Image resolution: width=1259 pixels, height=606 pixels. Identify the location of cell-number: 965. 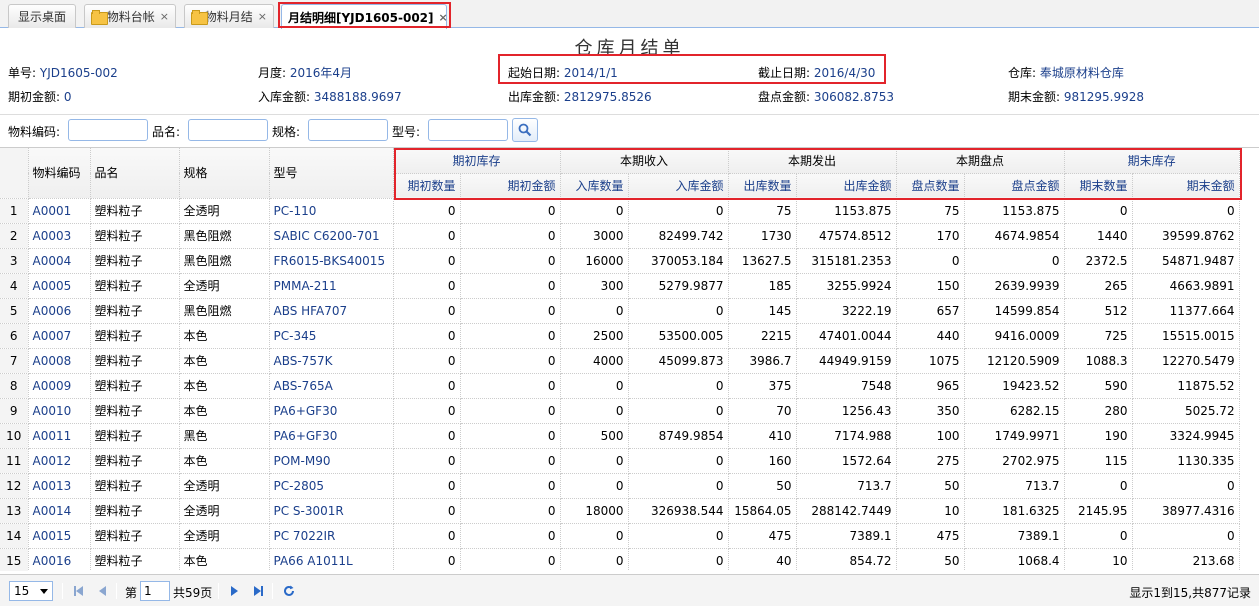
(930, 386).